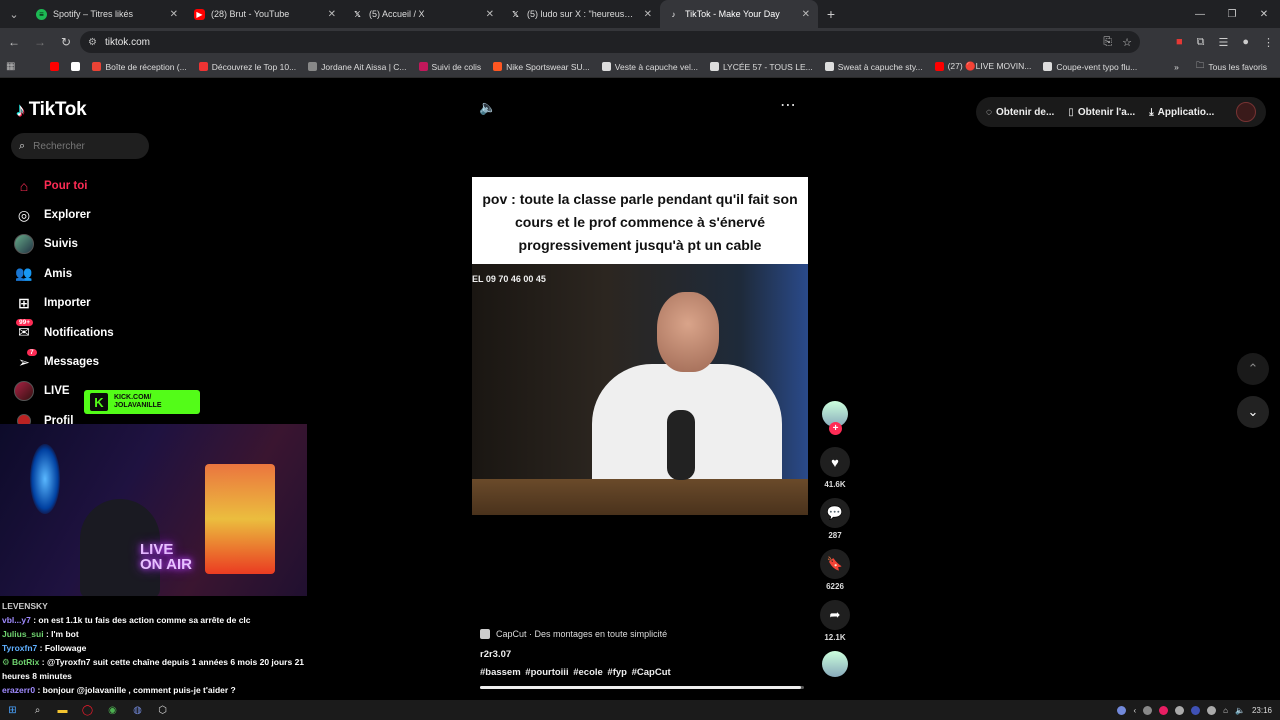 The width and height of the screenshot is (1280, 720). I want to click on browser-menu-icon: ⋮, so click(1268, 42).